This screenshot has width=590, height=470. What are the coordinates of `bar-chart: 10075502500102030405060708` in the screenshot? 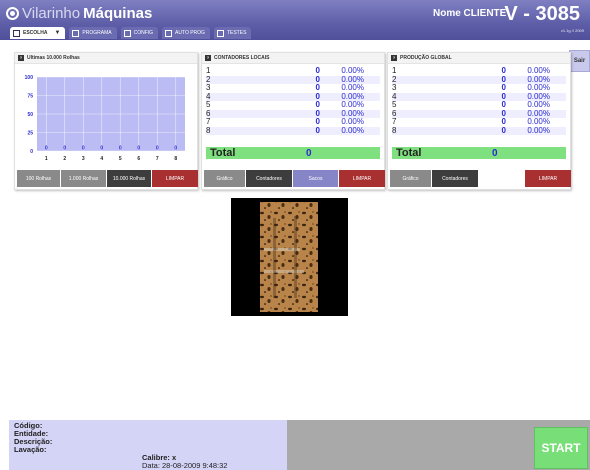 It's located at (105, 118).